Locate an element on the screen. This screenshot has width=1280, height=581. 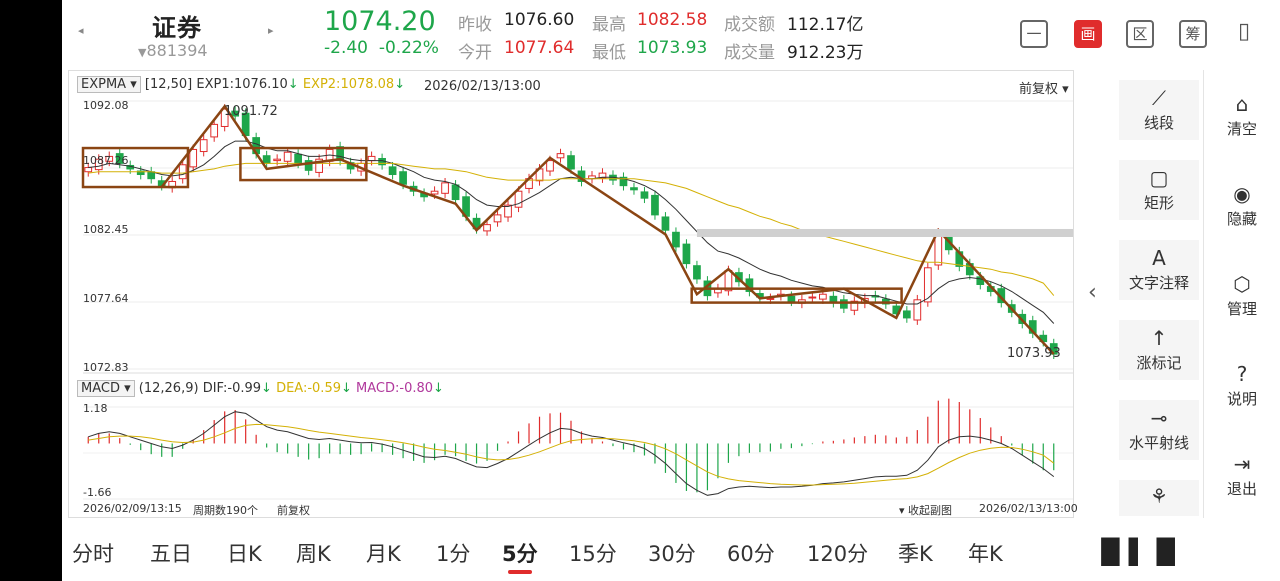
open-label: 今开 is located at coordinates (475, 53).